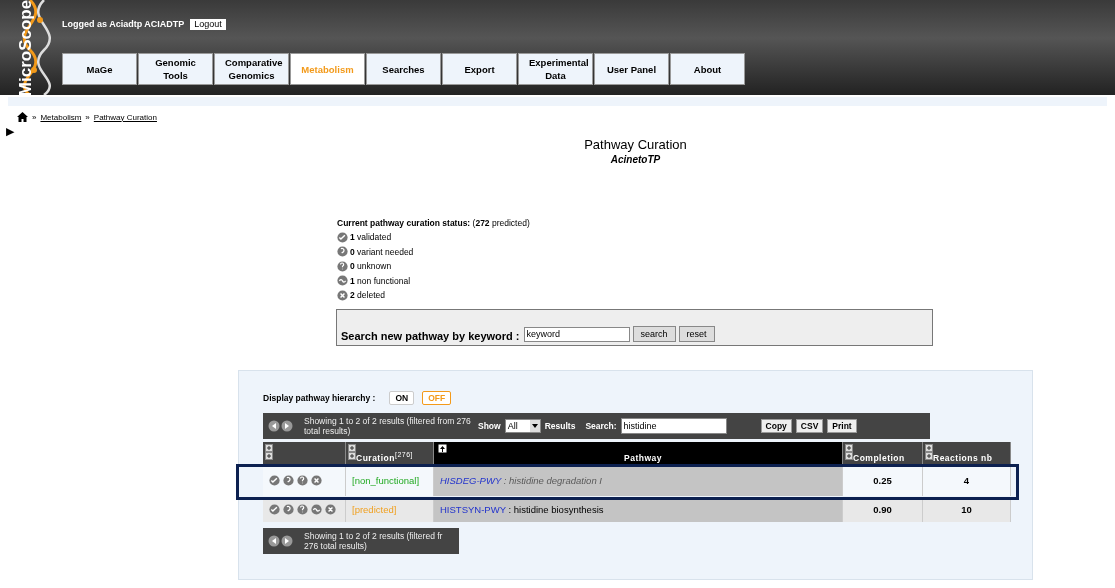 The height and width of the screenshot is (588, 1115). What do you see at coordinates (560, 425) in the screenshot?
I see `results-label: Results` at bounding box center [560, 425].